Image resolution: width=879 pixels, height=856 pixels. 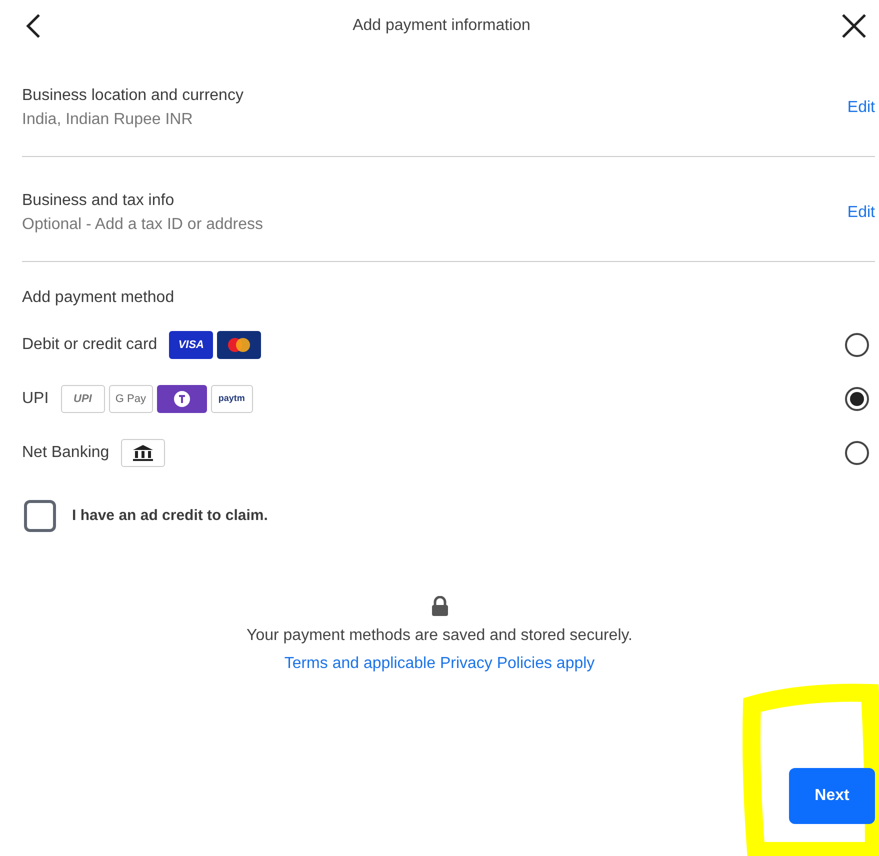 What do you see at coordinates (66, 453) in the screenshot?
I see `method-label: Net Banking` at bounding box center [66, 453].